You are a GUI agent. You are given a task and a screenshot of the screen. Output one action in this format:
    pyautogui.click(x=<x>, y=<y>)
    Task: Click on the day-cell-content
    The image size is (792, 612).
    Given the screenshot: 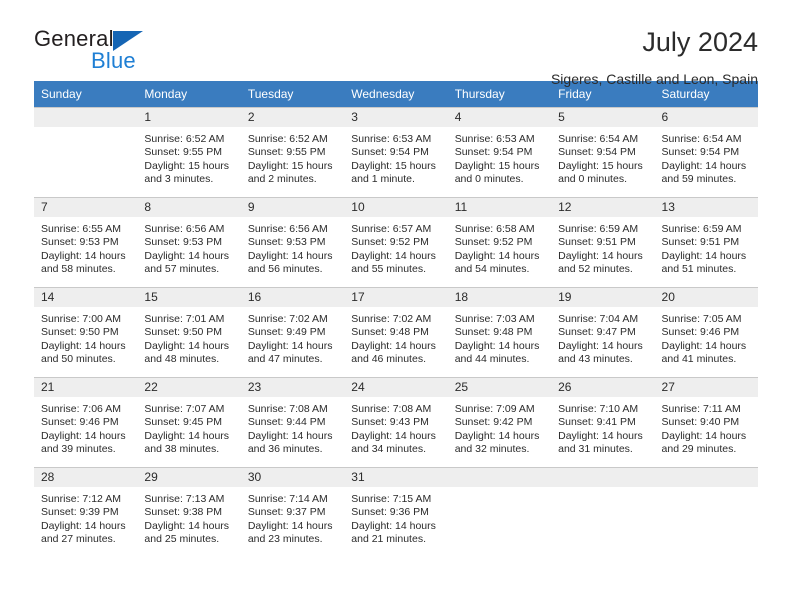 What is the action you would take?
    pyautogui.click(x=603, y=512)
    